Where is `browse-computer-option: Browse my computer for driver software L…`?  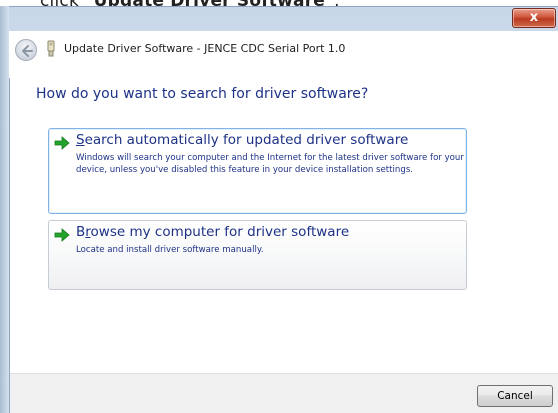 browse-computer-option: Browse my computer for driver software L… is located at coordinates (257, 255).